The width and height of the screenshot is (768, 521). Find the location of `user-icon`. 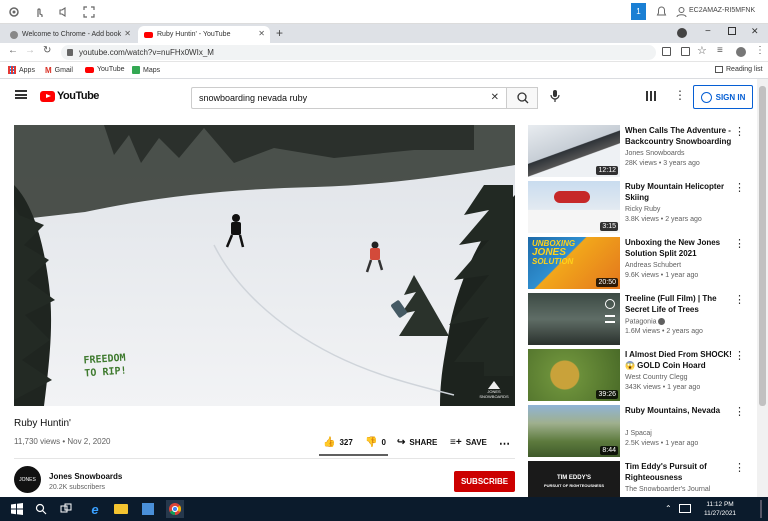

user-icon is located at coordinates (681, 12).